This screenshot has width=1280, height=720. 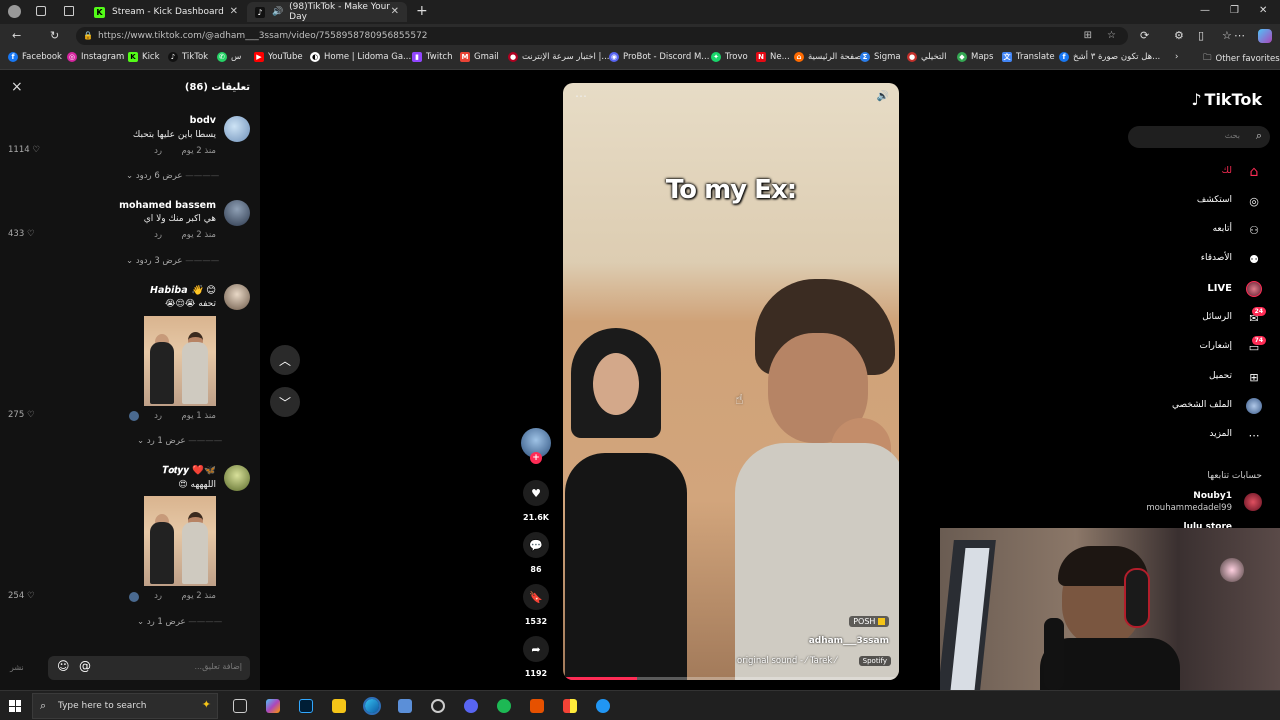 I want to click on mention-icon: @, so click(x=85, y=666).